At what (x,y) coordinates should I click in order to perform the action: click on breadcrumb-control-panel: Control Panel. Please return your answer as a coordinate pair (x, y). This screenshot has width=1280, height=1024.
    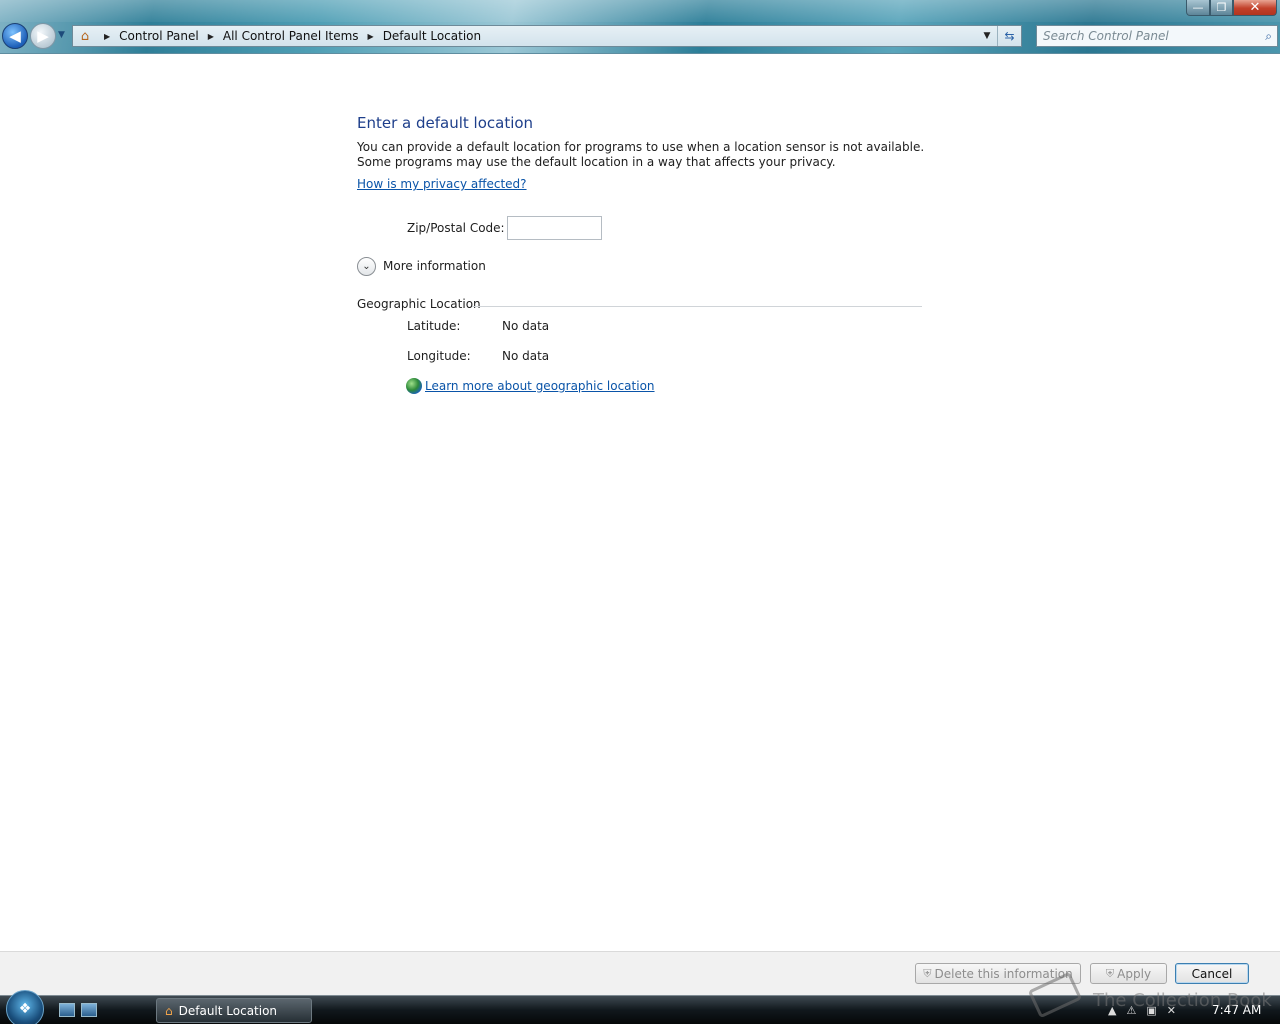
    Looking at the image, I should click on (159, 36).